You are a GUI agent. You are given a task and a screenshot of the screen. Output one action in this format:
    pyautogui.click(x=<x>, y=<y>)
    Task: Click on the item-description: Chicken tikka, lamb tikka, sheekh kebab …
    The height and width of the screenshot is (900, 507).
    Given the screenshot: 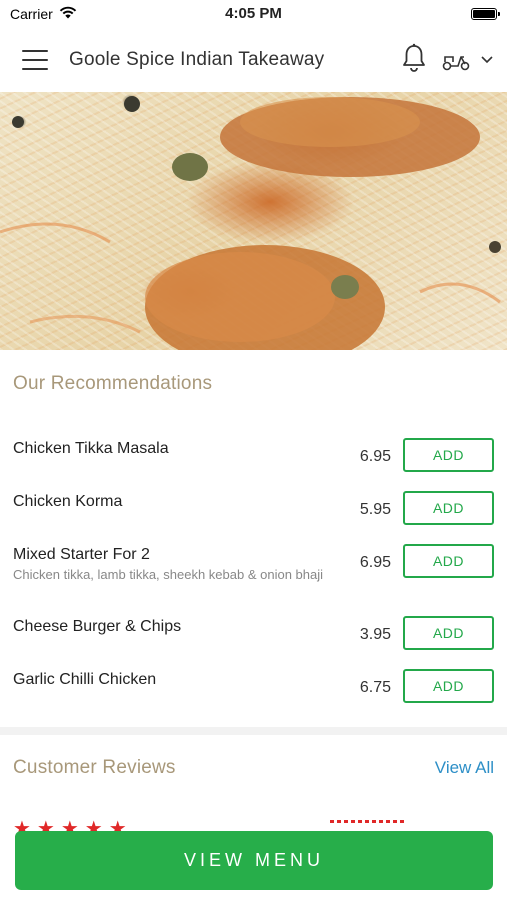 What is the action you would take?
    pyautogui.click(x=168, y=574)
    